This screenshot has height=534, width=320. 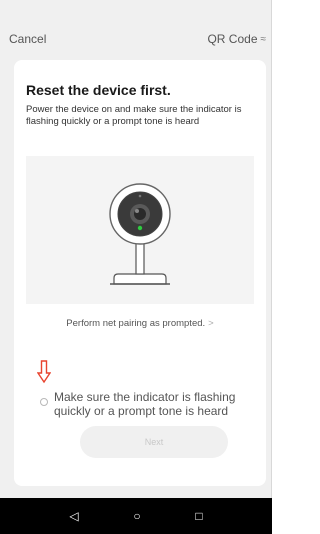 I want to click on home-icon: ○, so click(x=136, y=516).